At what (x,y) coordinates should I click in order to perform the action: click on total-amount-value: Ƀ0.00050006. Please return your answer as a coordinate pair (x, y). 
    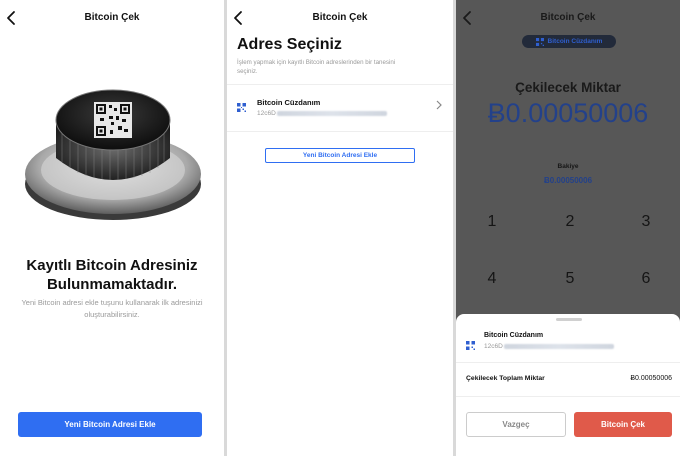
    Looking at the image, I should click on (651, 378).